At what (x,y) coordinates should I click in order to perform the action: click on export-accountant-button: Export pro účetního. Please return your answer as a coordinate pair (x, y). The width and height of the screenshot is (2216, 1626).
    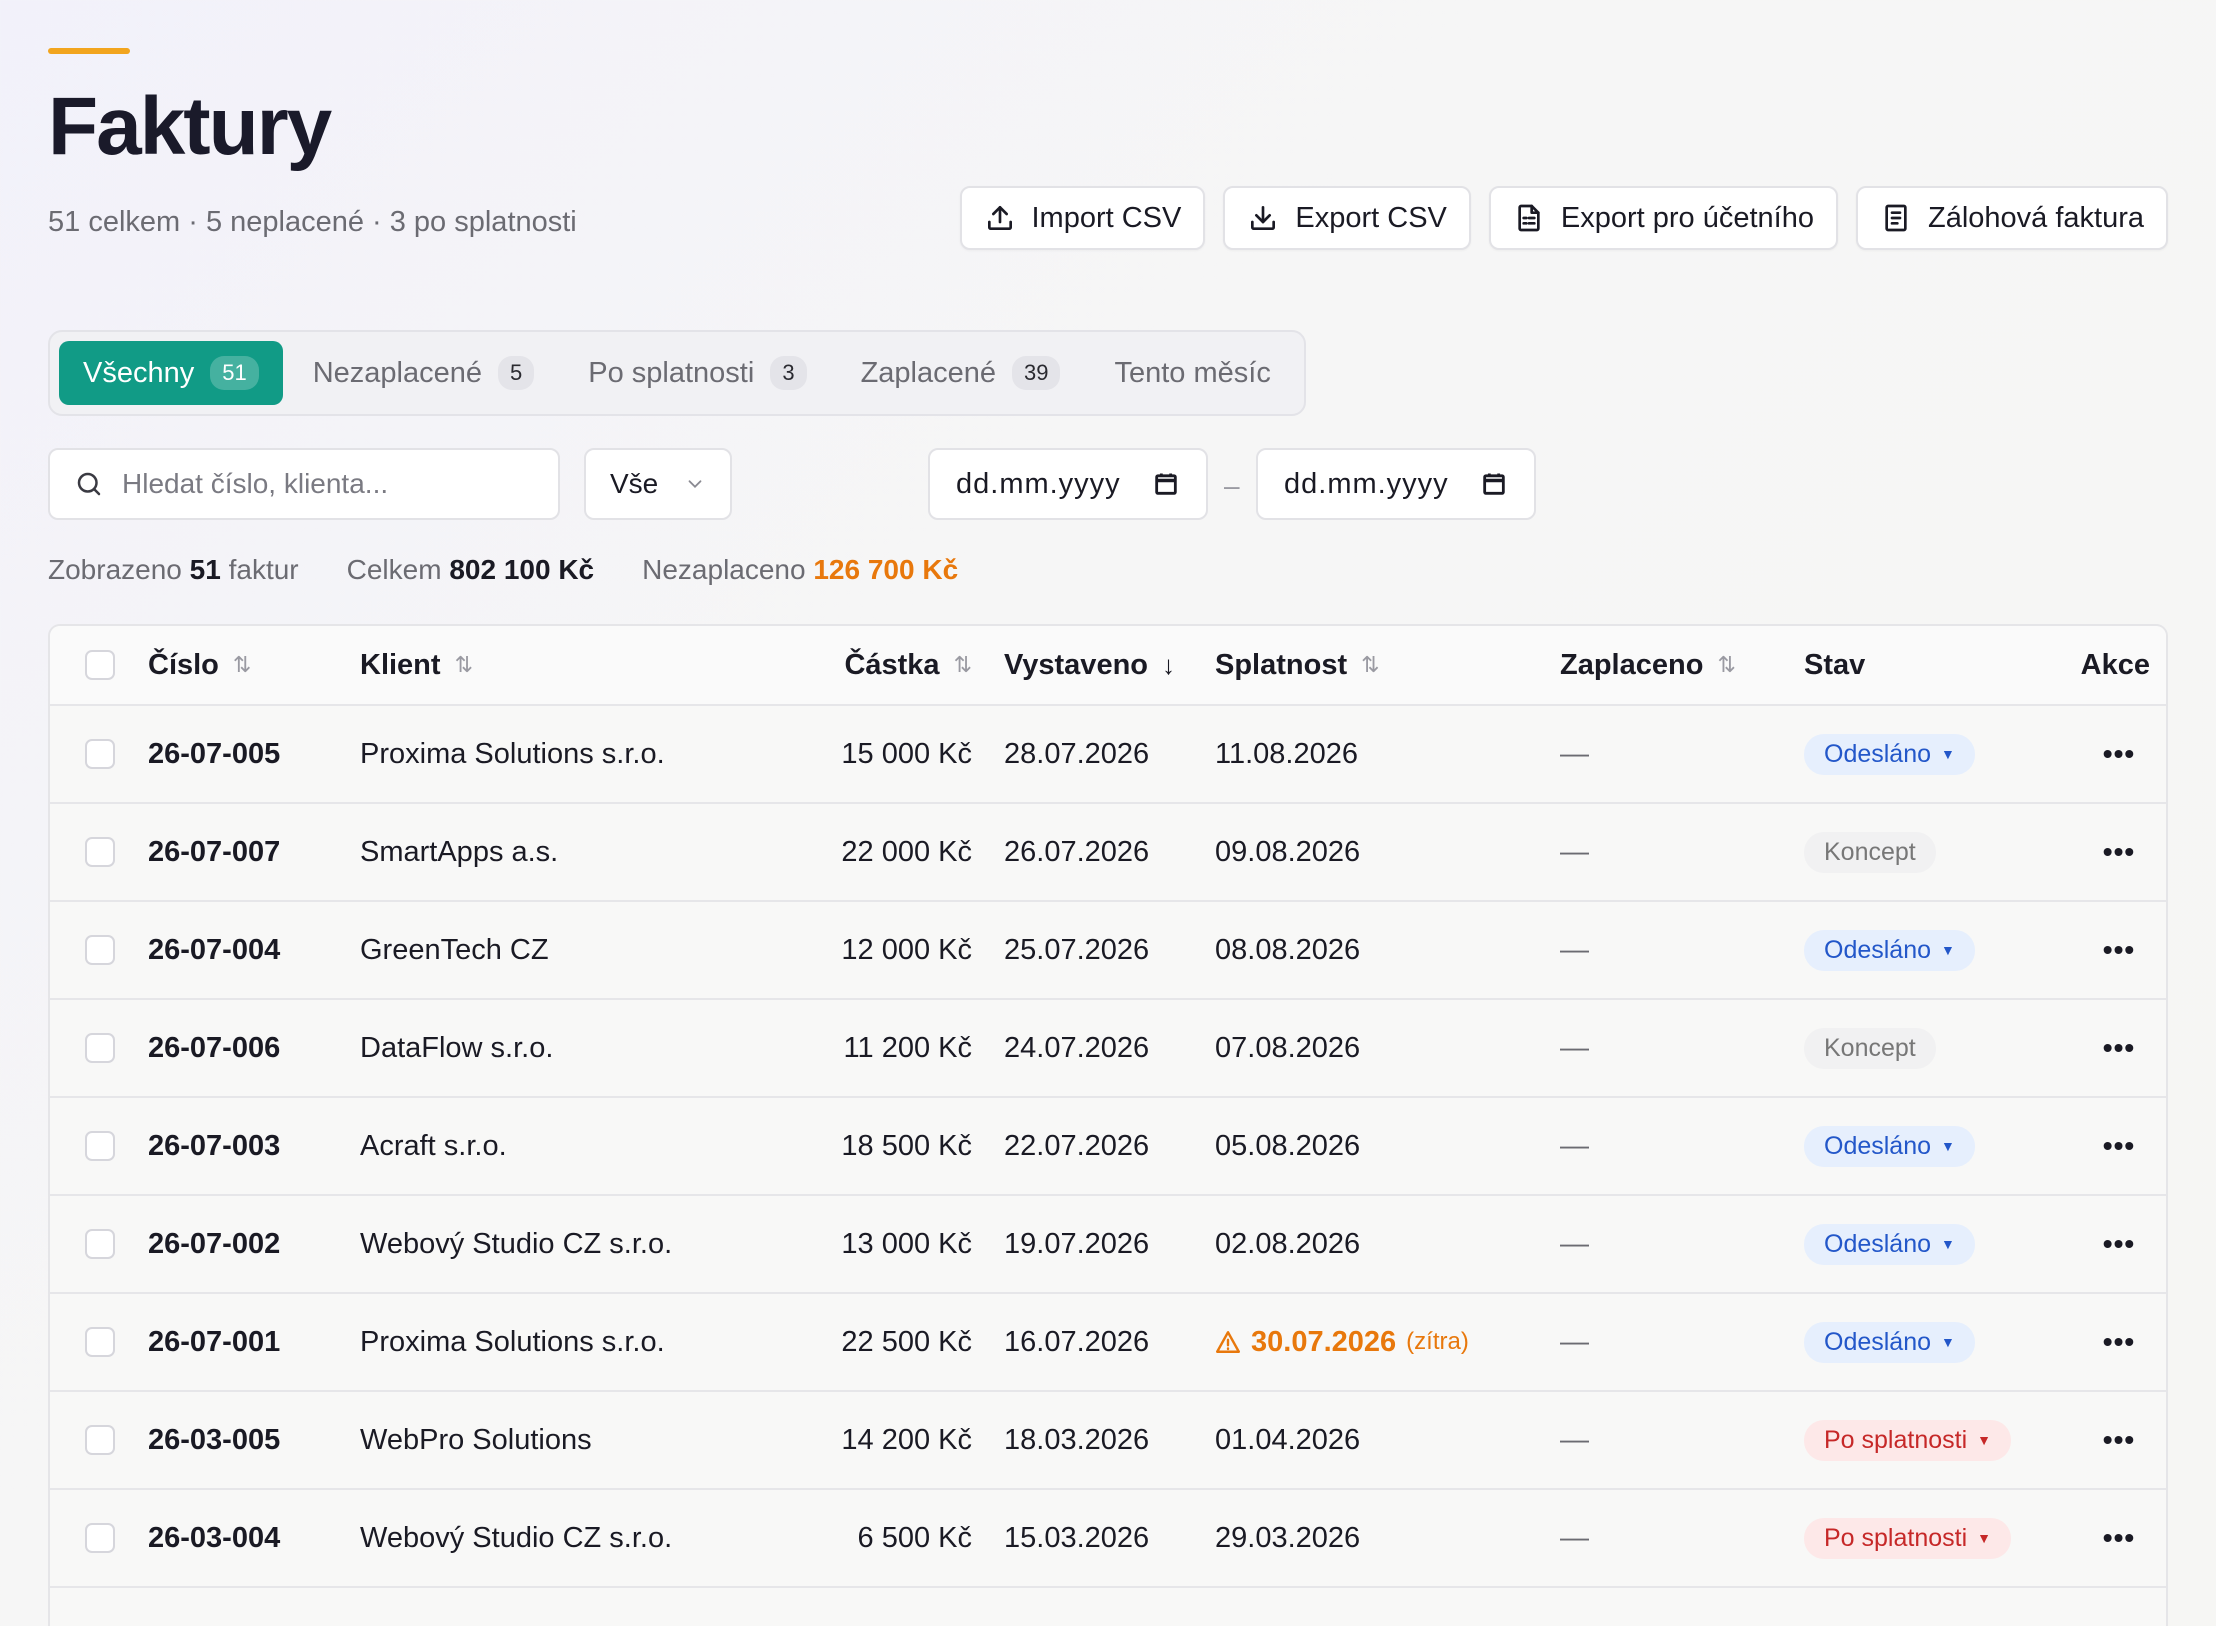
    Looking at the image, I should click on (1663, 218).